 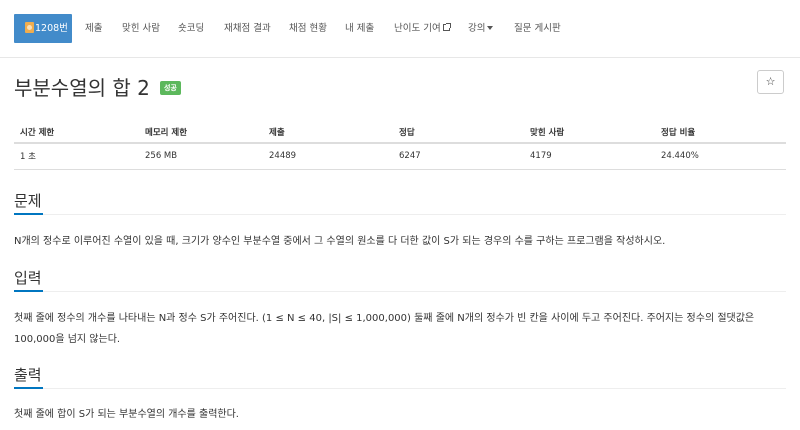 What do you see at coordinates (201, 156) in the screenshot?
I see `cell-memory-limit: 256 MB` at bounding box center [201, 156].